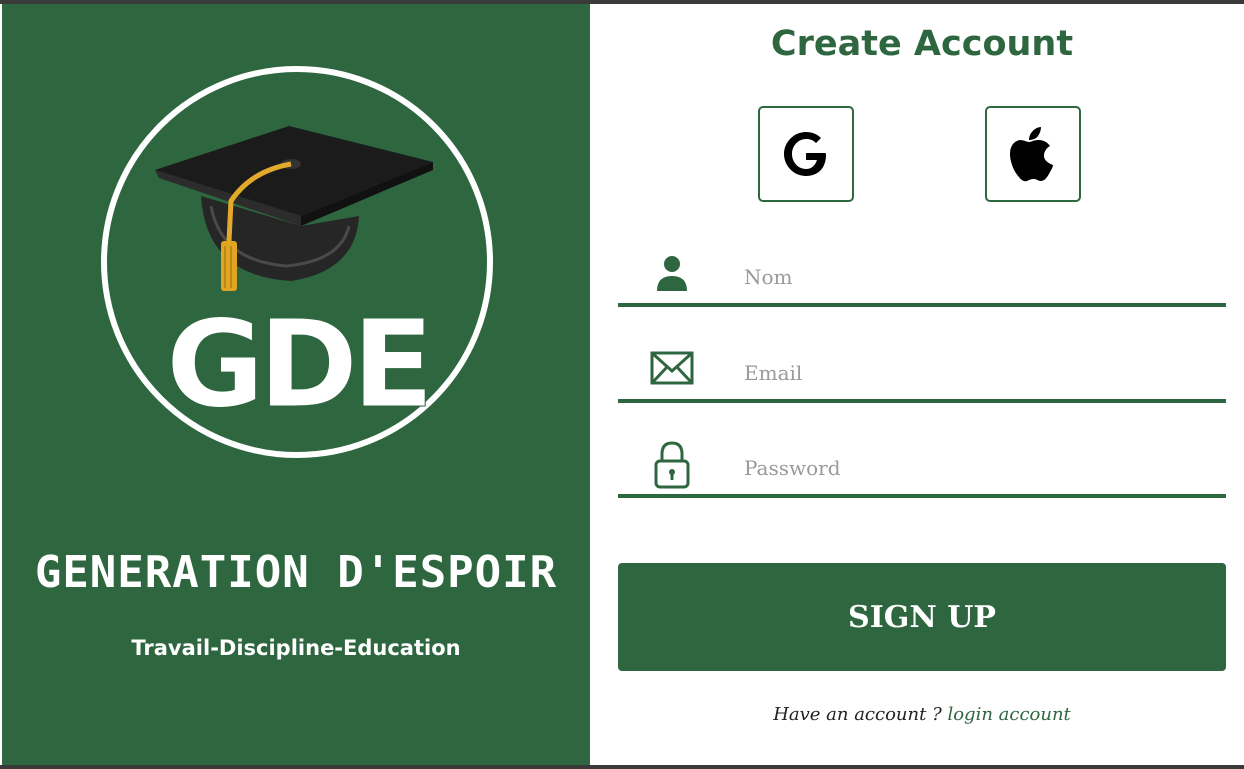  Describe the element at coordinates (974, 277) in the screenshot. I see `name-input` at that location.